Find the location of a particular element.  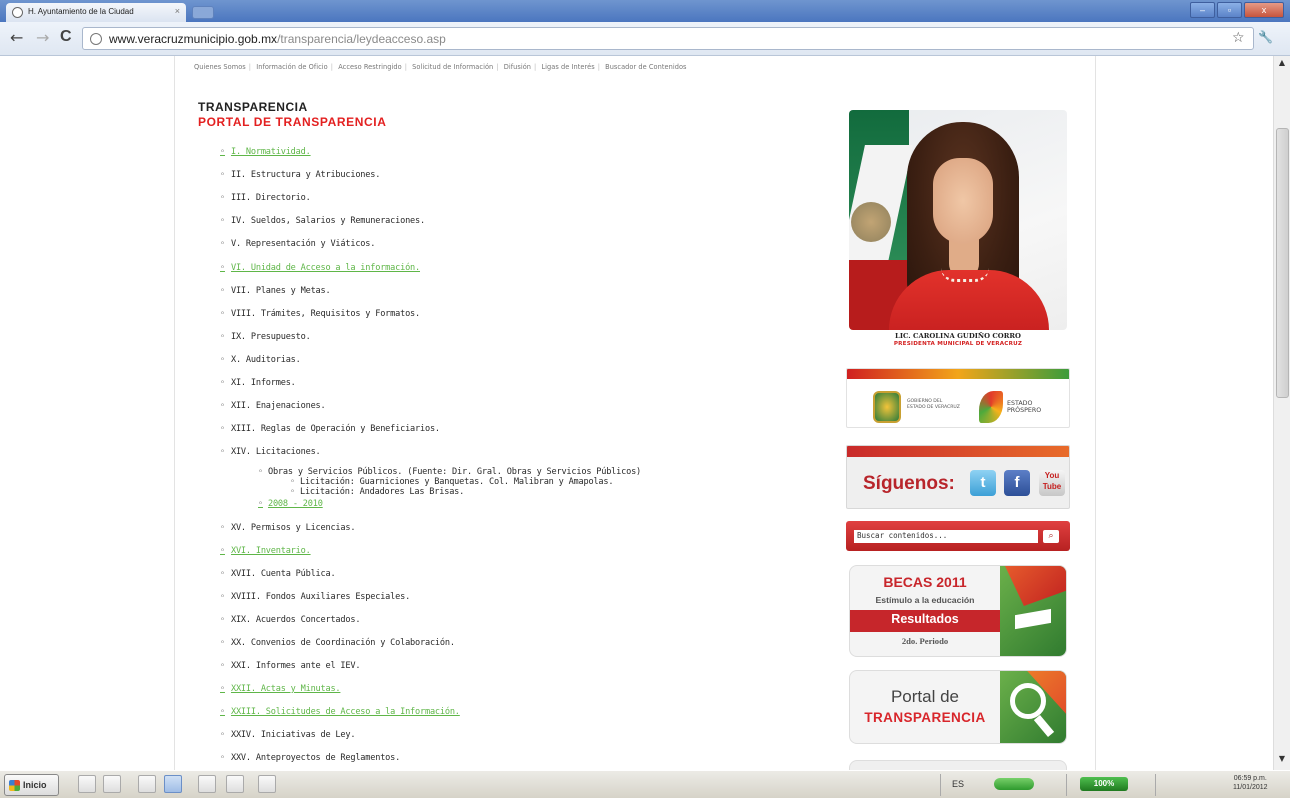

quicklaunch-app-icon is located at coordinates (112, 784).